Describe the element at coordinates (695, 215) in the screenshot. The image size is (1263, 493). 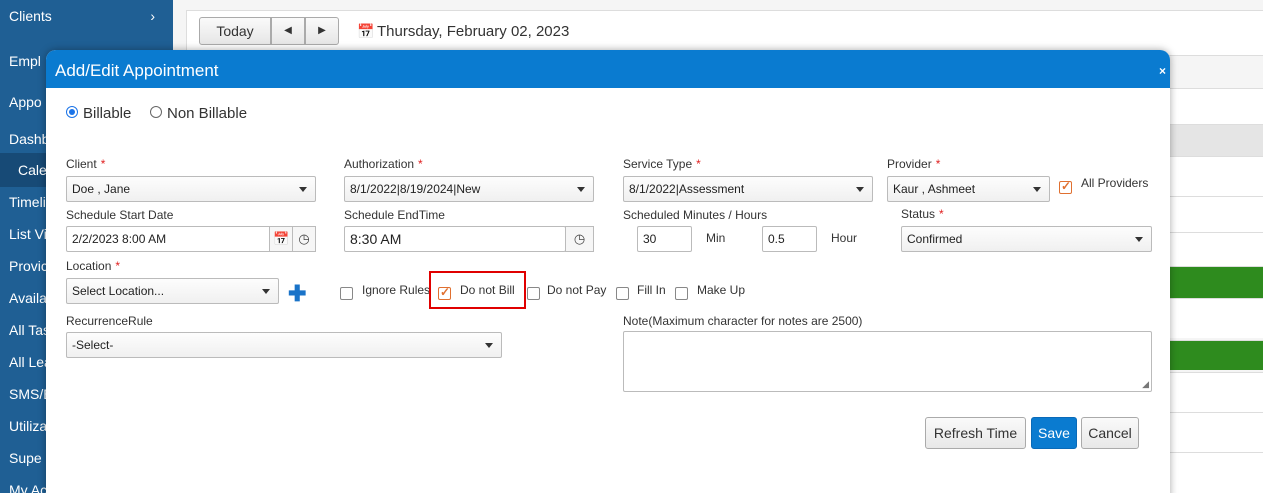
I see `scheduled-minutes-label: Scheduled Minutes / Hours` at that location.